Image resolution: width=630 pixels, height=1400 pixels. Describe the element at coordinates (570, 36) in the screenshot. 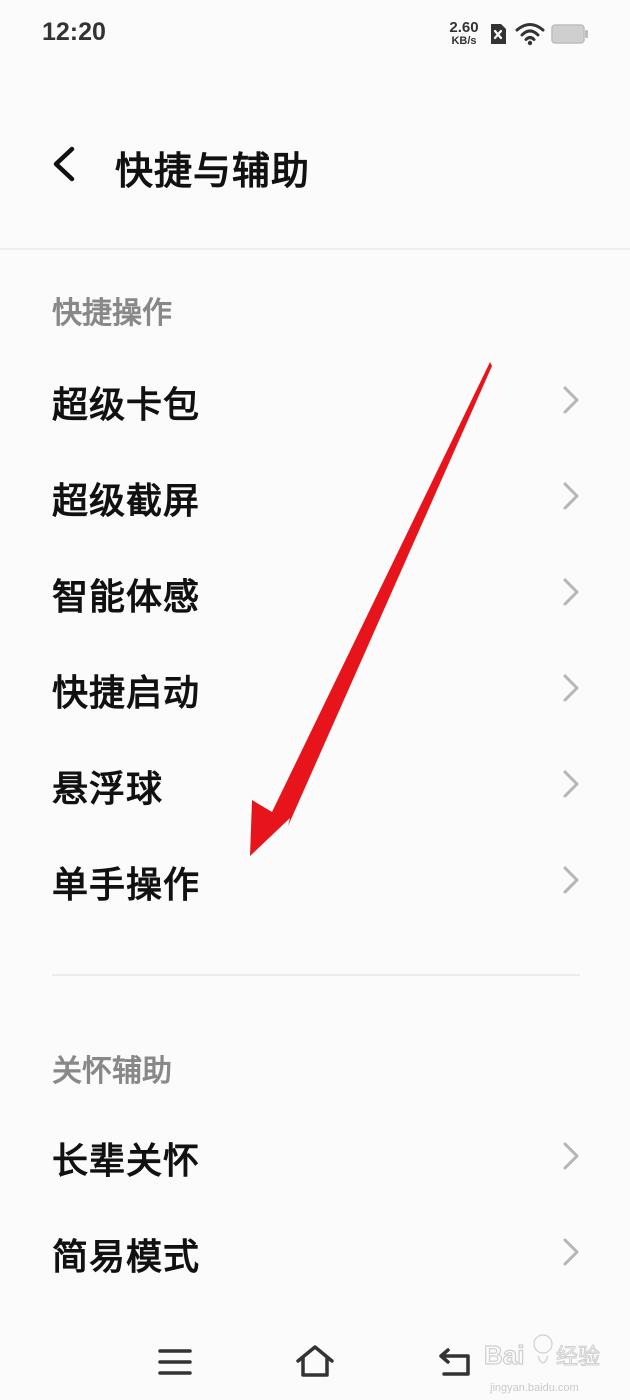

I see `battery-icon` at that location.